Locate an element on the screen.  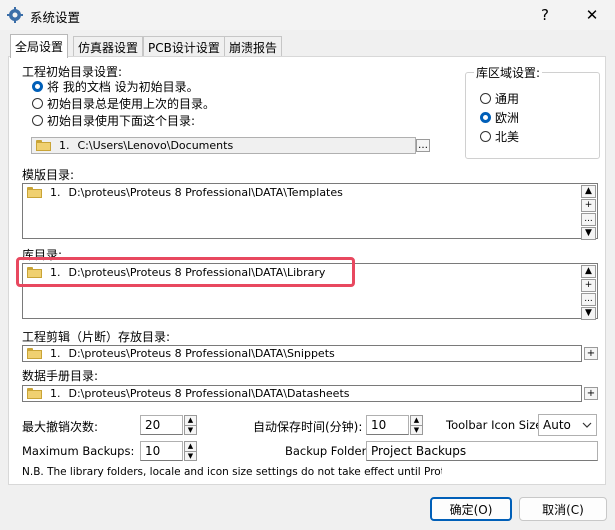
custom-dir-field: 1. C:\Users\Lenovo\Documents is located at coordinates (223, 145).